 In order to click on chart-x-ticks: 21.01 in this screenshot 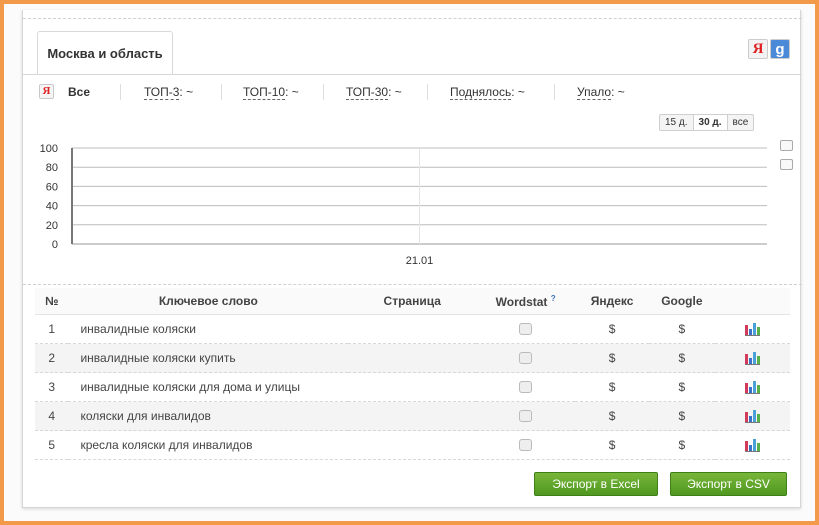, I will do `click(420, 261)`.